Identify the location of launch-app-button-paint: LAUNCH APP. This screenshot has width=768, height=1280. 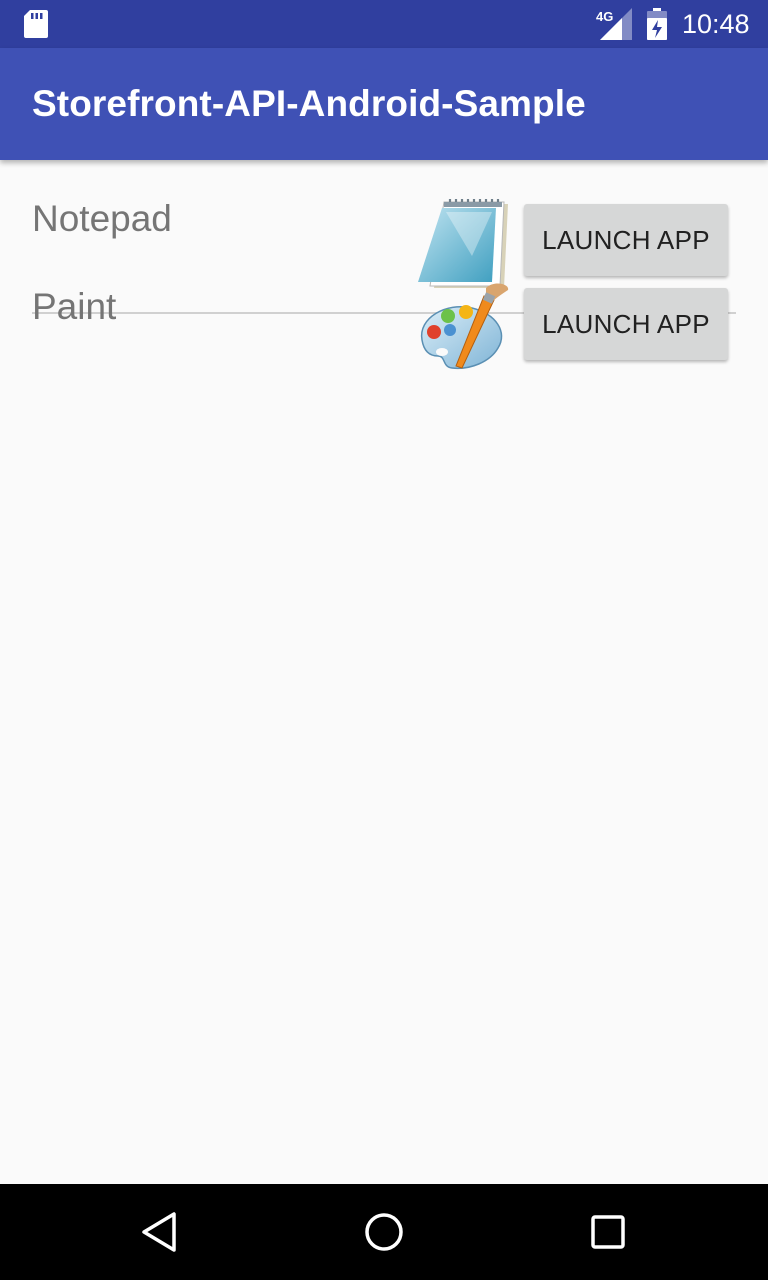
(626, 324).